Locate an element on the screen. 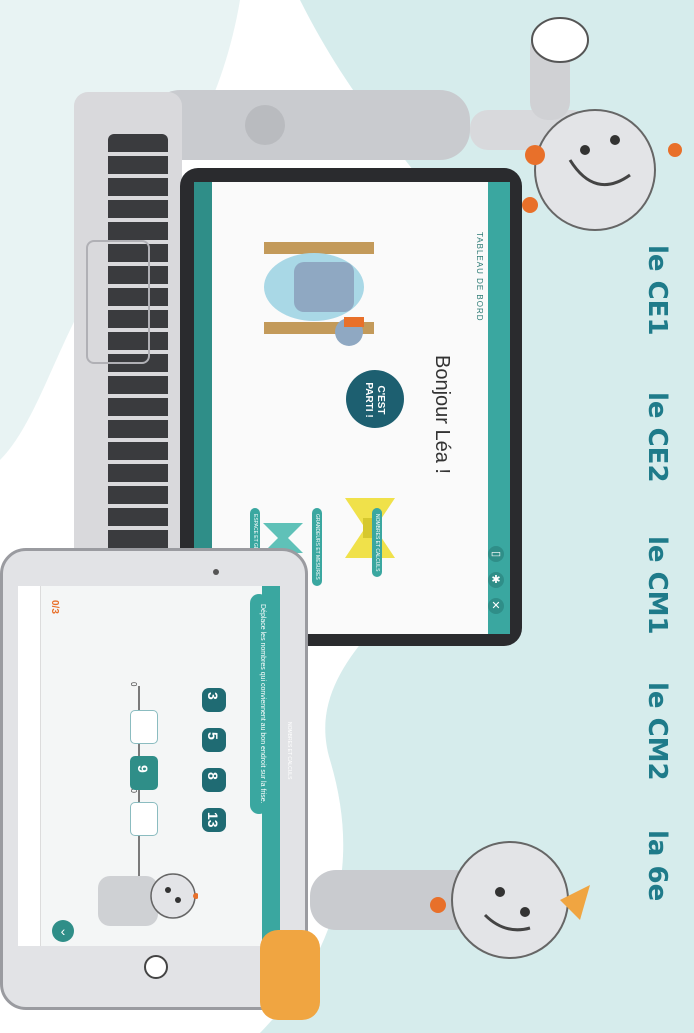  cup-label: GRANDEURS ET MESURES is located at coordinates (317, 547).